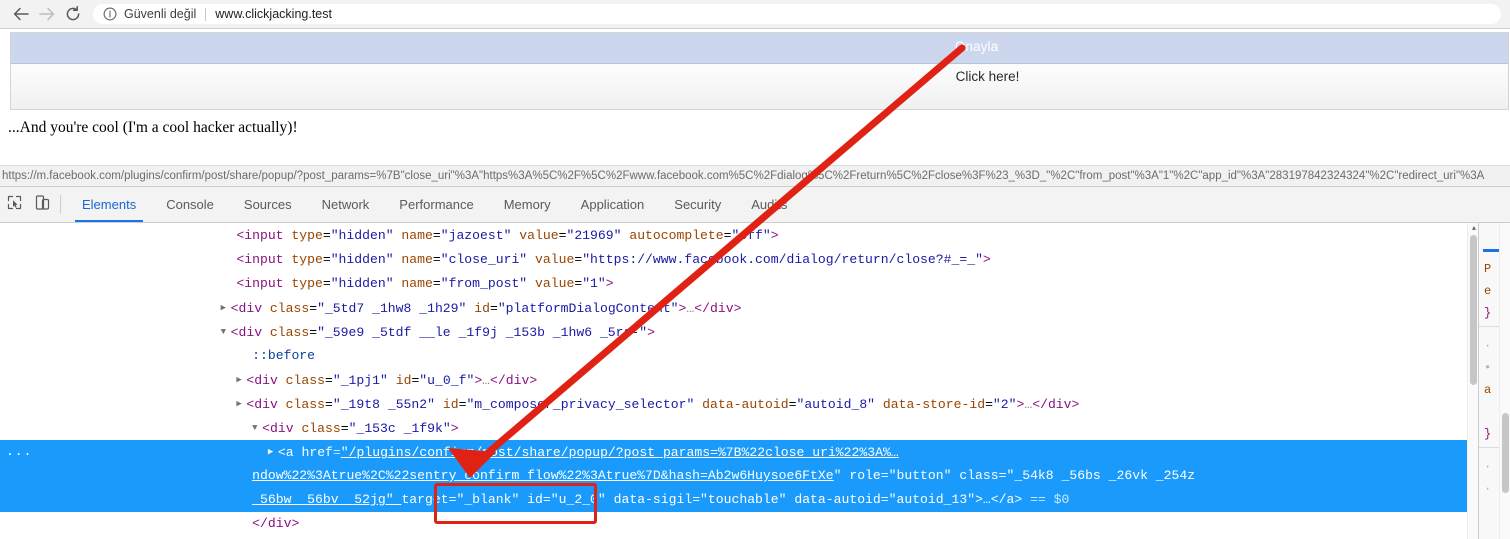 The image size is (1510, 539). What do you see at coordinates (42, 204) in the screenshot?
I see `device-toolbar-toggle` at bounding box center [42, 204].